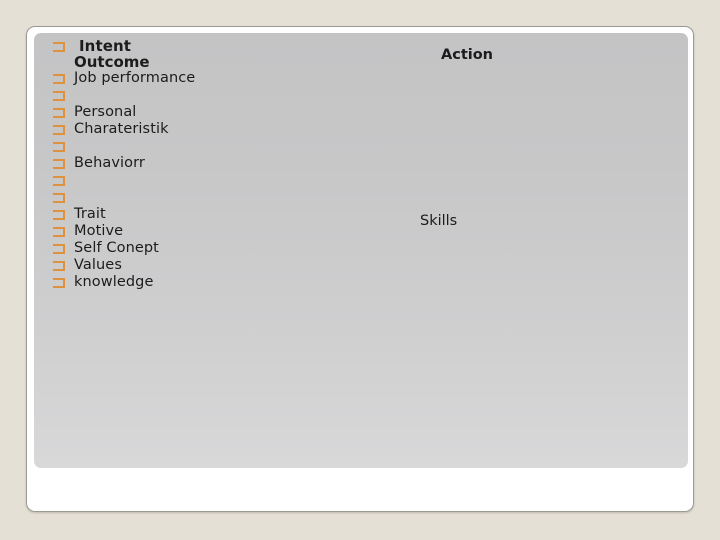 Image resolution: width=720 pixels, height=540 pixels. What do you see at coordinates (121, 129) in the screenshot?
I see `bullet-label: Charateristik` at bounding box center [121, 129].